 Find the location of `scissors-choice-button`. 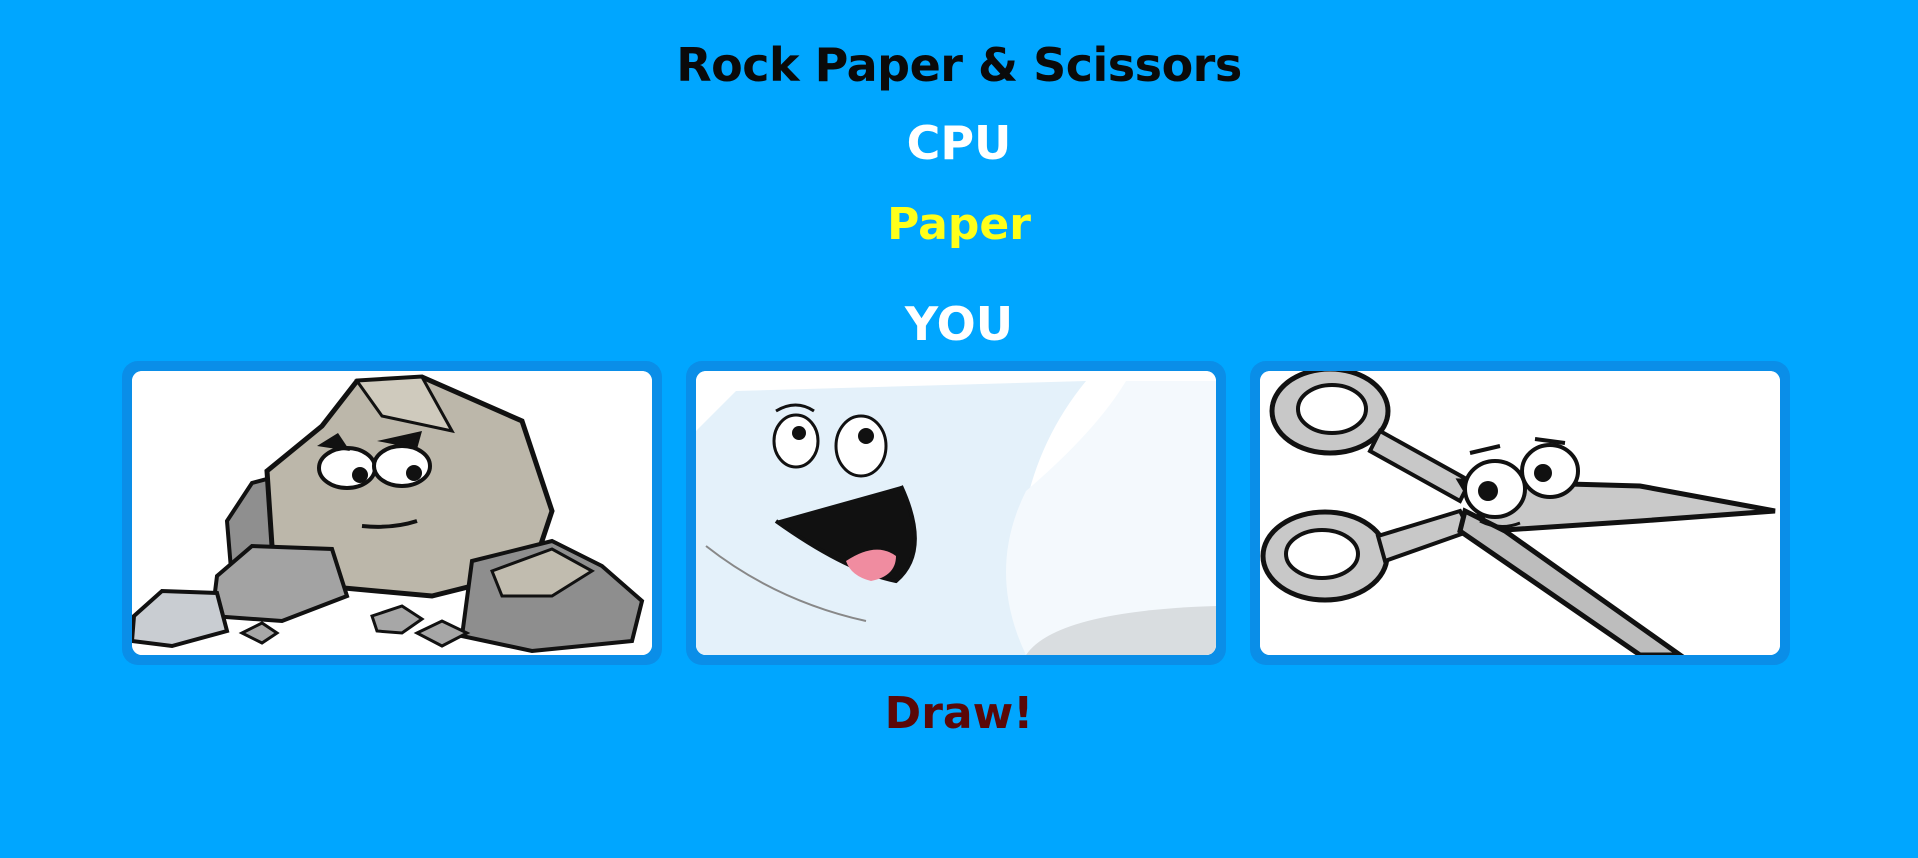

scissors-choice-button is located at coordinates (1520, 513).